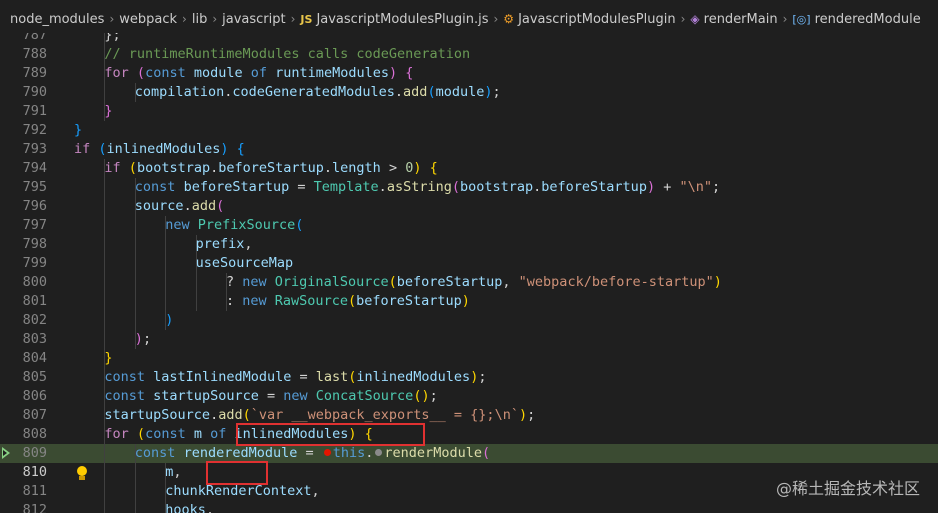 The image size is (938, 513). What do you see at coordinates (179, 206) in the screenshot?
I see `code-text: source.add(` at bounding box center [179, 206].